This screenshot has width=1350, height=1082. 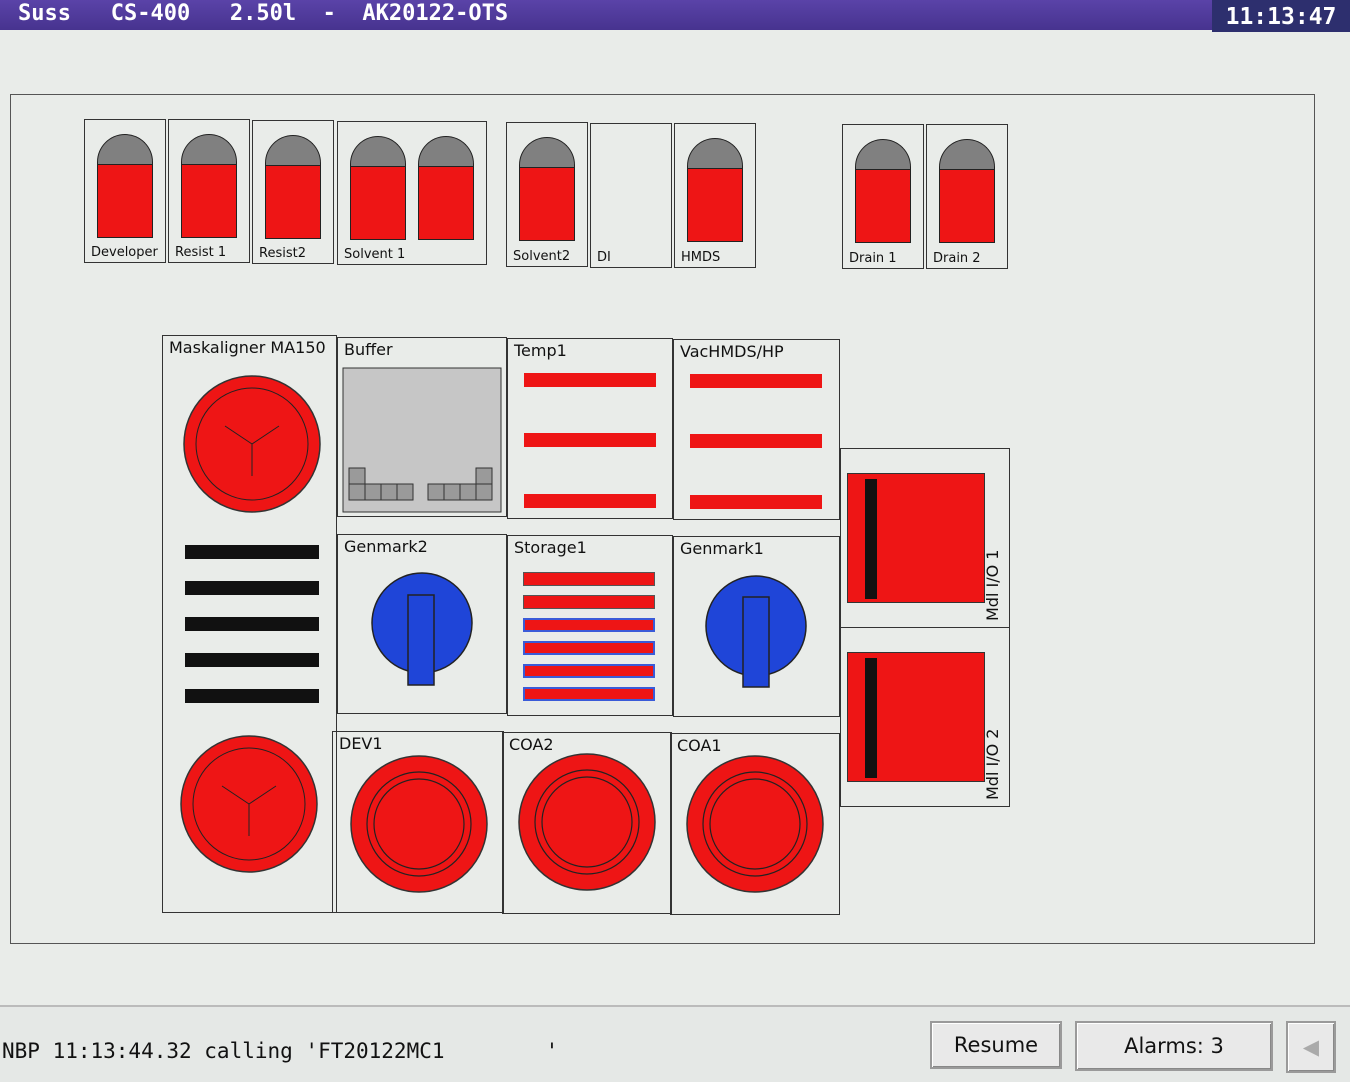 I want to click on title-bar: Suss CS-400 2.50l - AK20122-OTS 11:13:47, so click(x=675, y=16).